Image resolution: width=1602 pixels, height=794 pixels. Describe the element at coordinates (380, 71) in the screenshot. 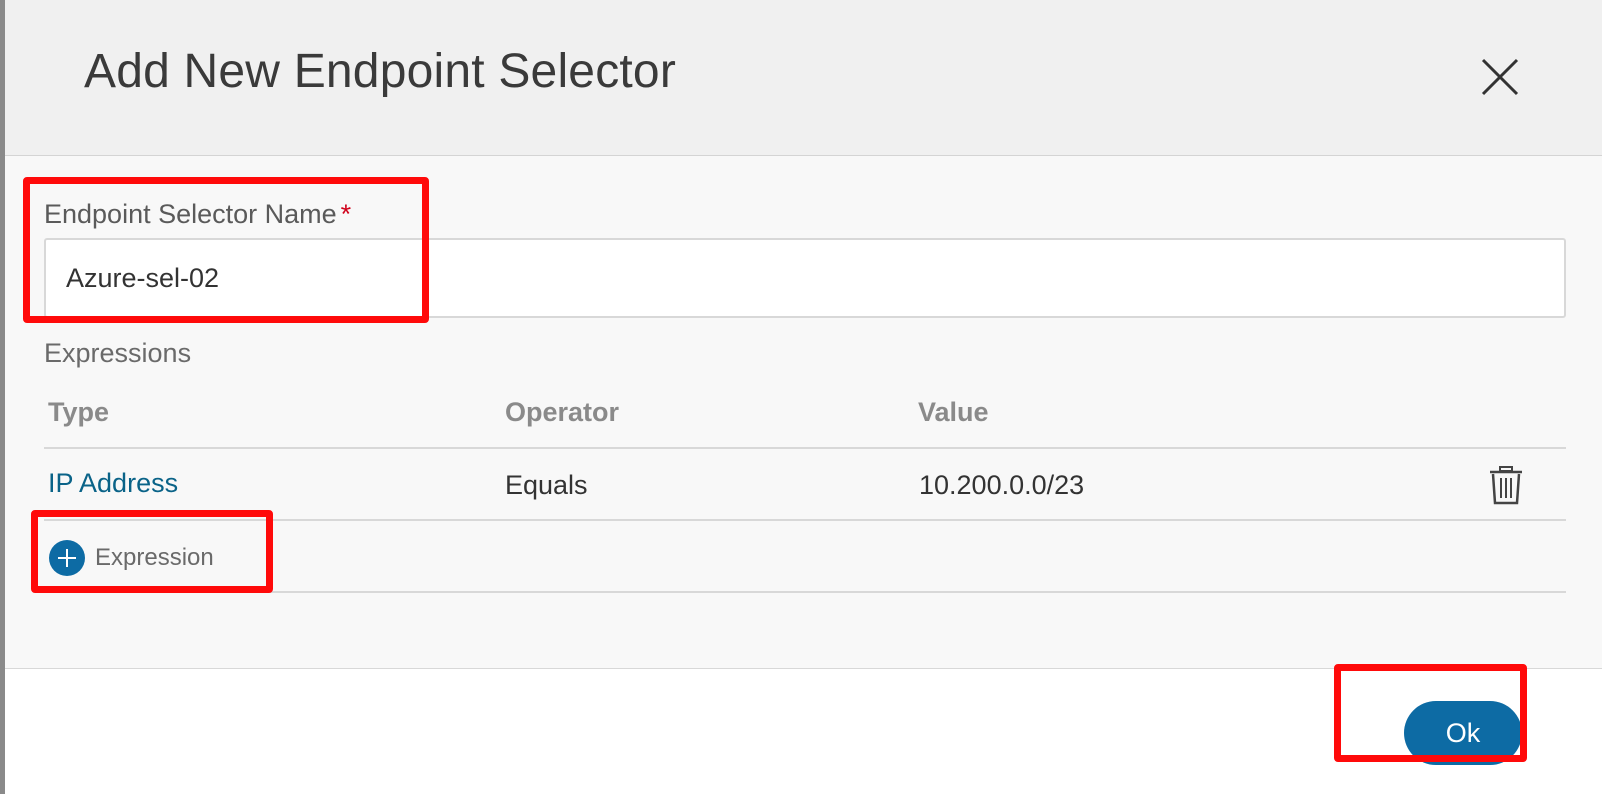

I see `dialog-title: Add New Endpoint Selector` at that location.